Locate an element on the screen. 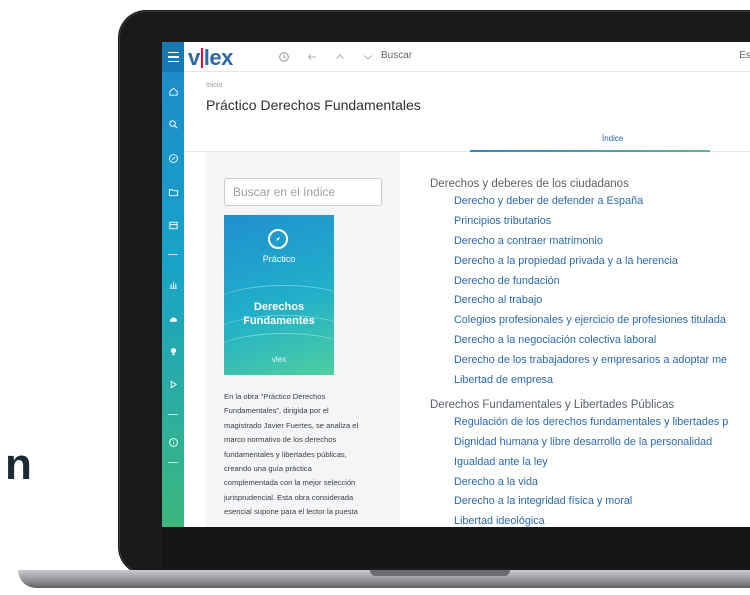 This screenshot has width=750, height=595. nav-rail is located at coordinates (173, 284).